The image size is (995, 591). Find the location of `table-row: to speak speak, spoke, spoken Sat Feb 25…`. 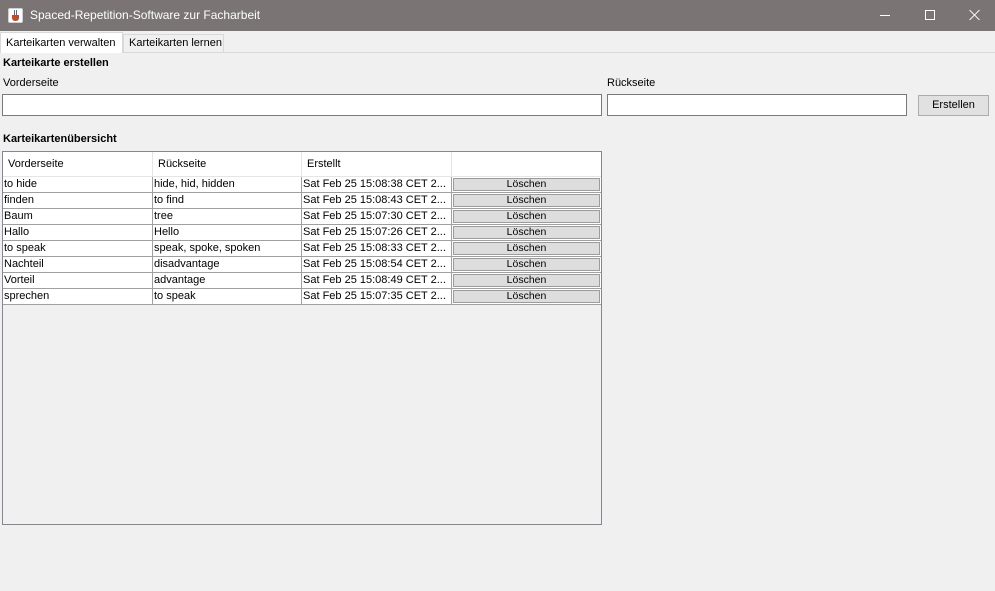

table-row: to speak speak, spoke, spoken Sat Feb 25… is located at coordinates (302, 249).